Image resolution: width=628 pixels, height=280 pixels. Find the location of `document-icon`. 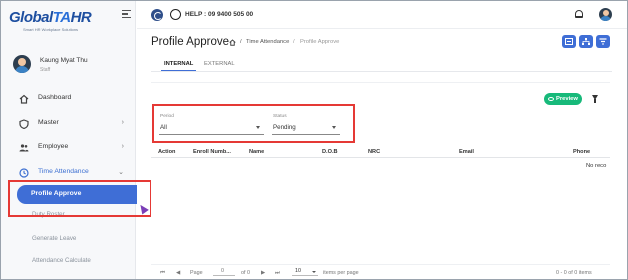

document-icon is located at coordinates (569, 41).